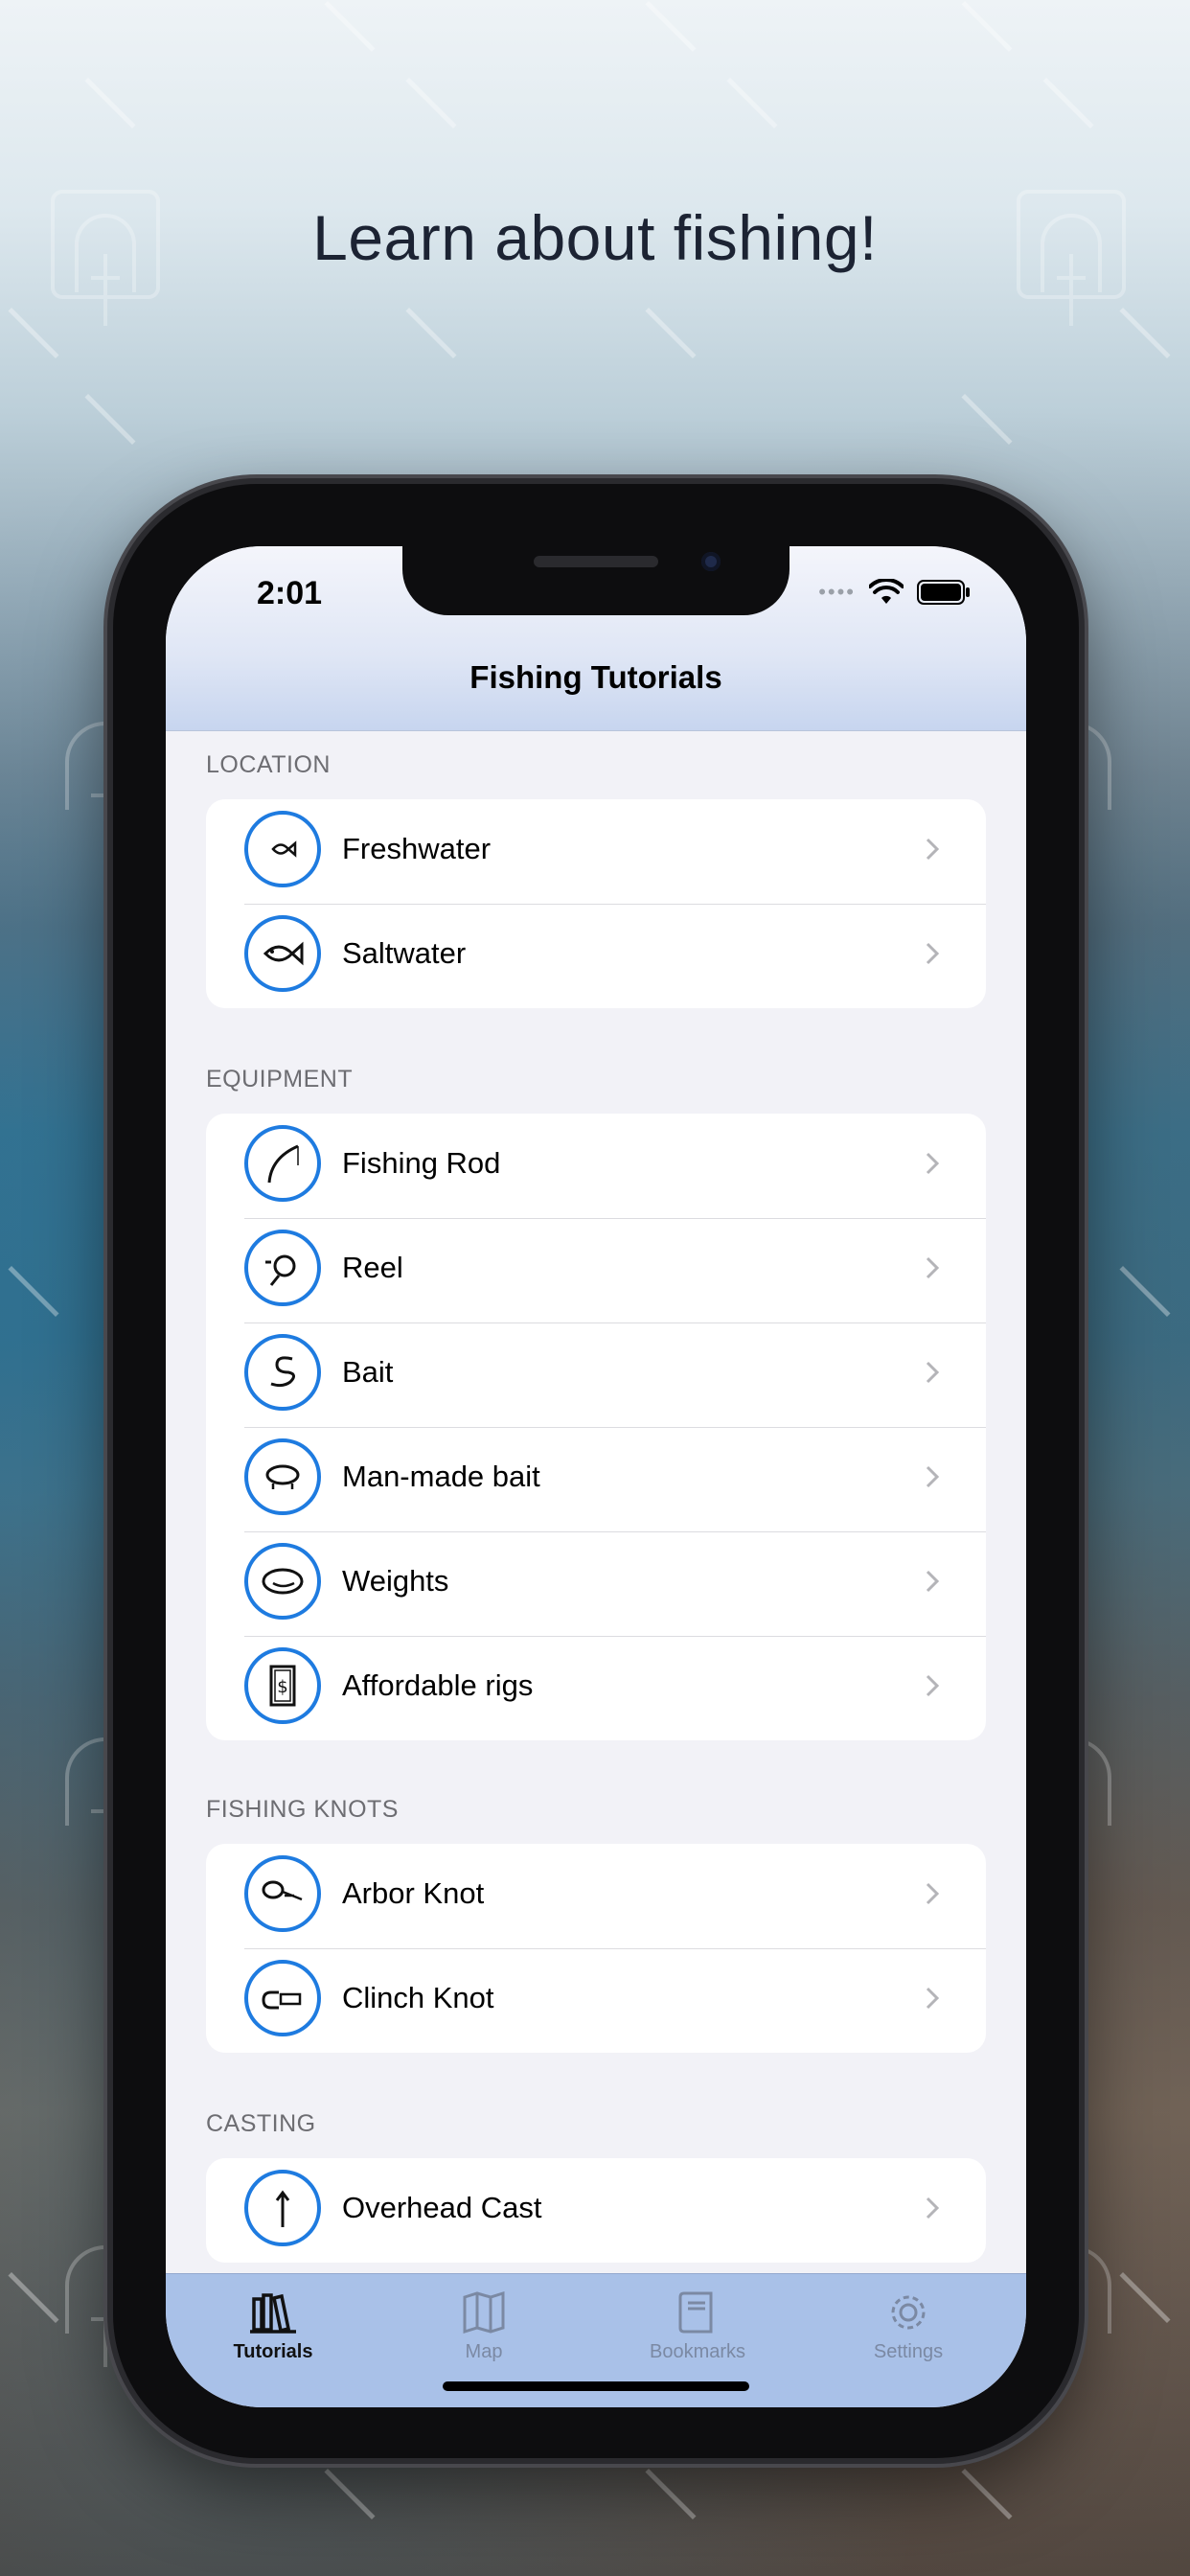 The image size is (1190, 2576). What do you see at coordinates (837, 592) in the screenshot?
I see `signal-dots-icon: ••••` at bounding box center [837, 592].